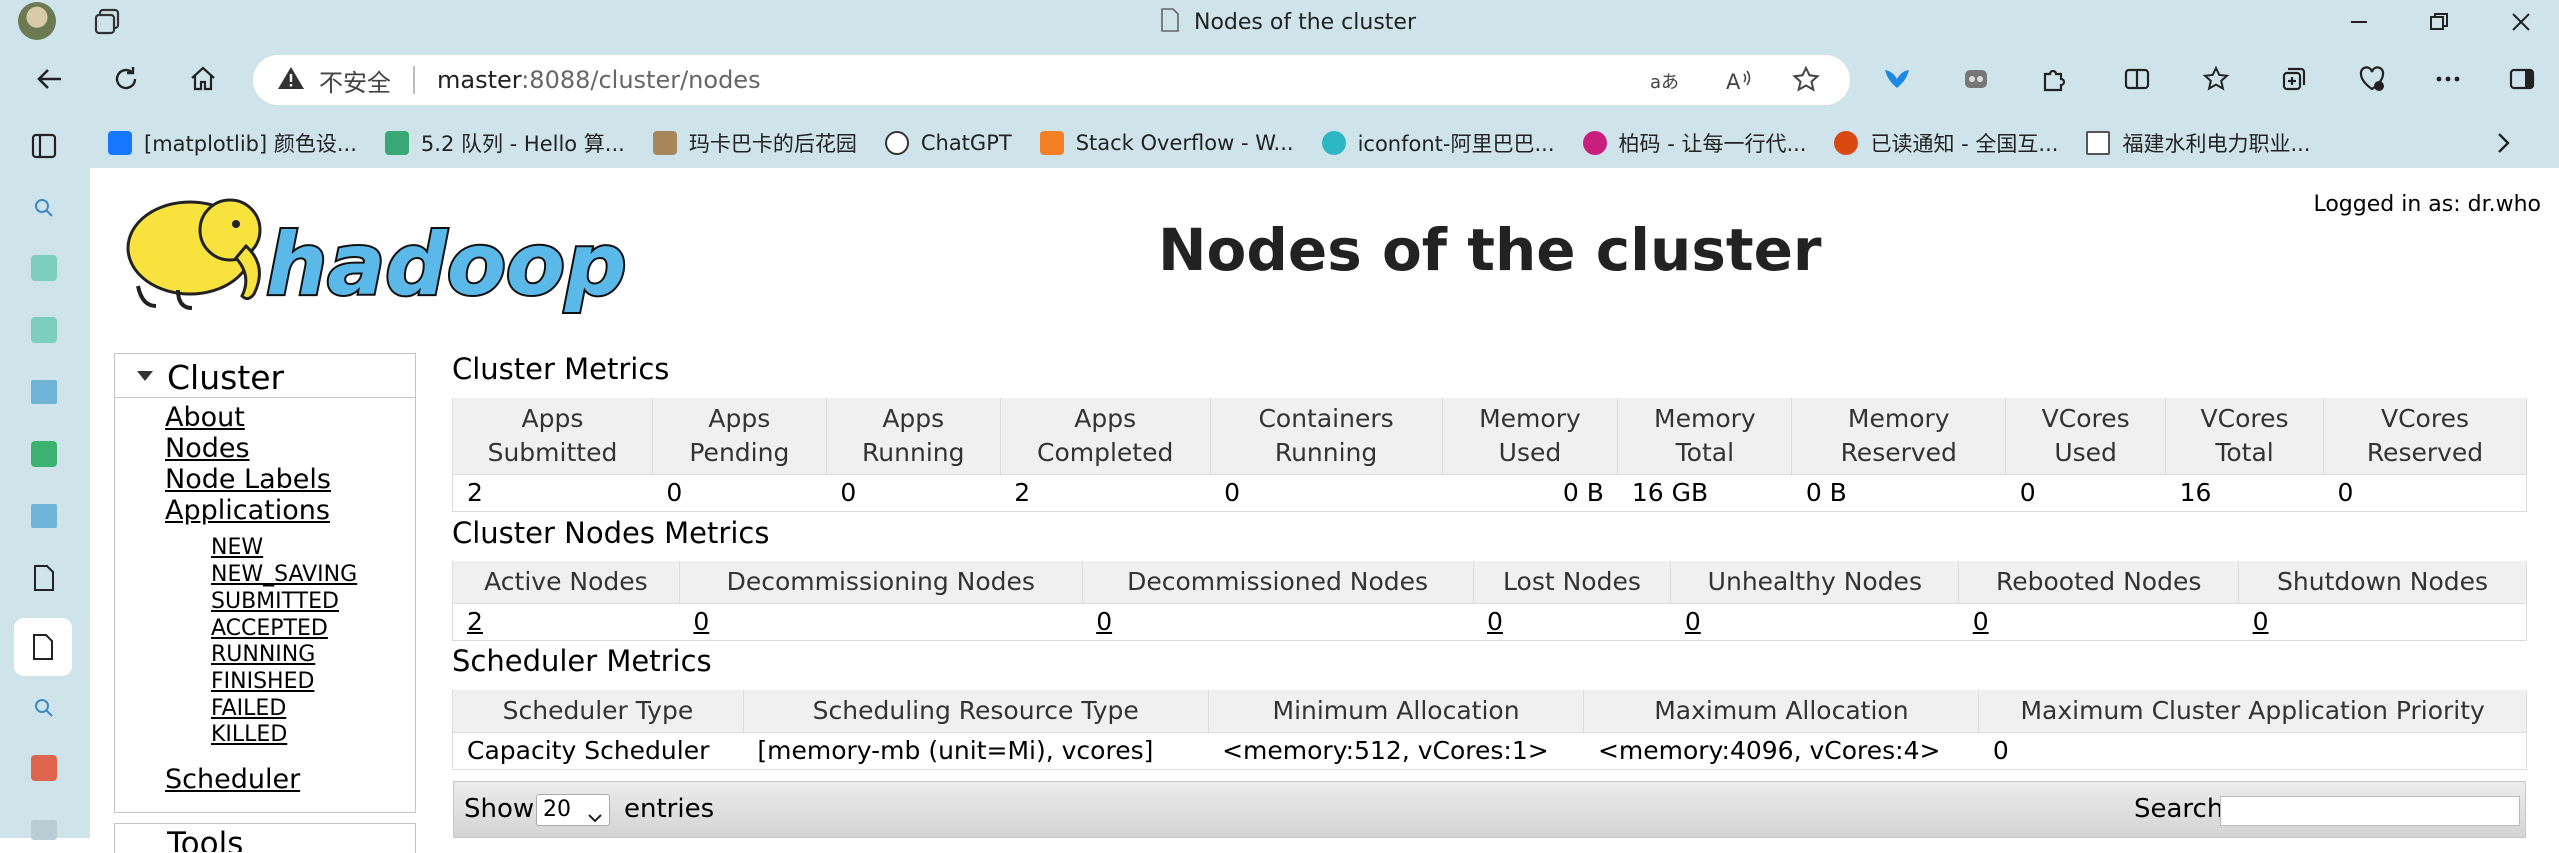 This screenshot has width=2559, height=853. I want to click on translate-icon: aあ, so click(1663, 83).